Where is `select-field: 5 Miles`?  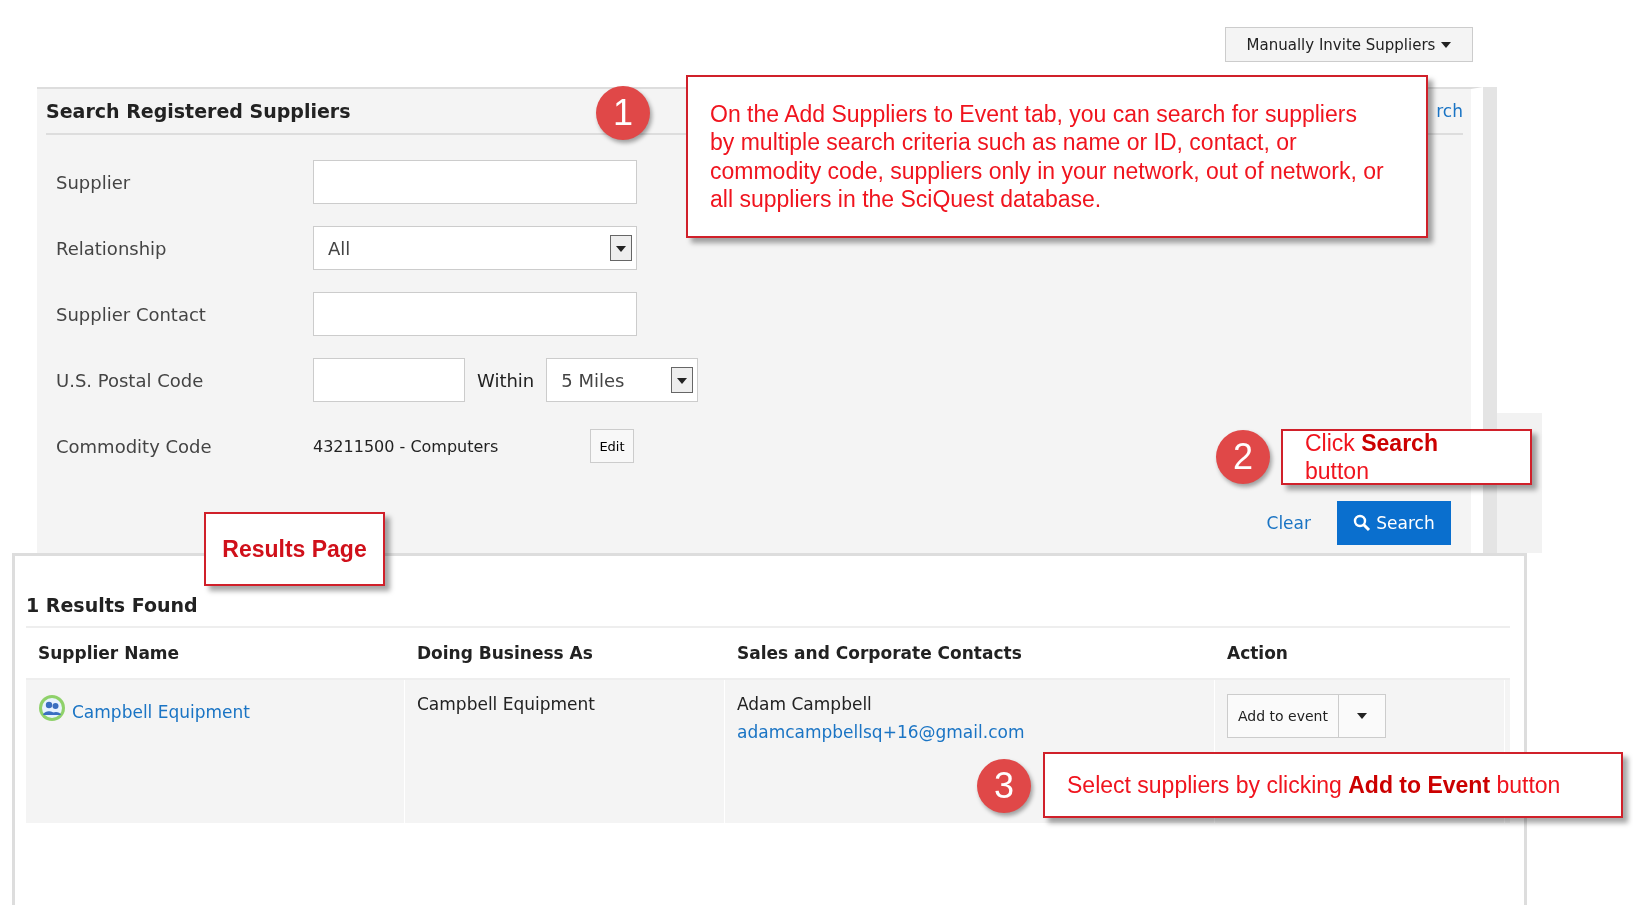 select-field: 5 Miles is located at coordinates (622, 380).